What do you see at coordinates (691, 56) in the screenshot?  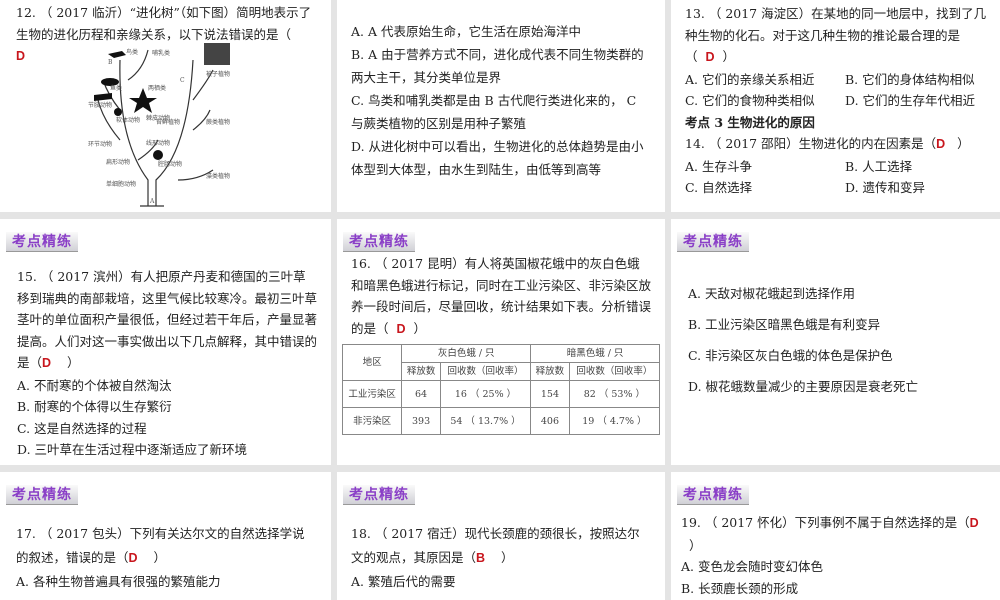 I see `paren: （` at bounding box center [691, 56].